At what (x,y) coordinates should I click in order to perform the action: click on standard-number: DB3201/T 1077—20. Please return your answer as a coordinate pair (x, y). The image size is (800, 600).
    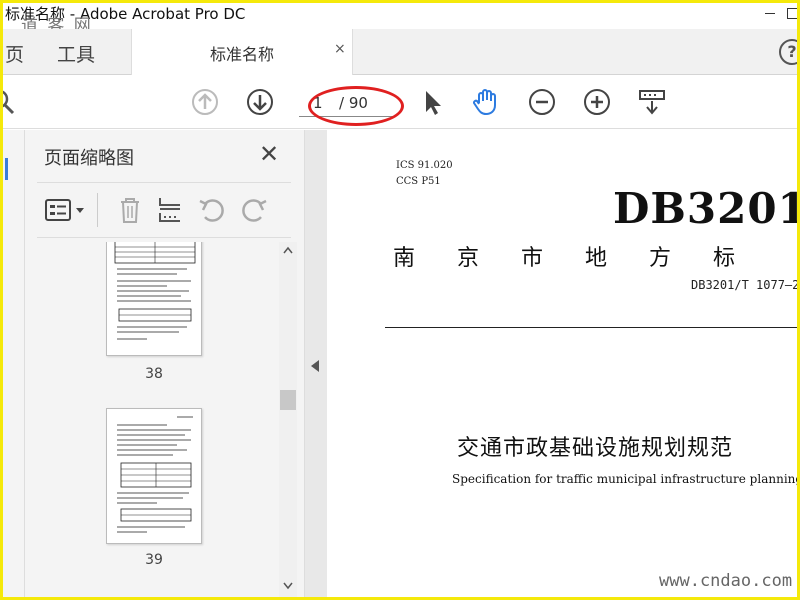
    Looking at the image, I should click on (745, 285).